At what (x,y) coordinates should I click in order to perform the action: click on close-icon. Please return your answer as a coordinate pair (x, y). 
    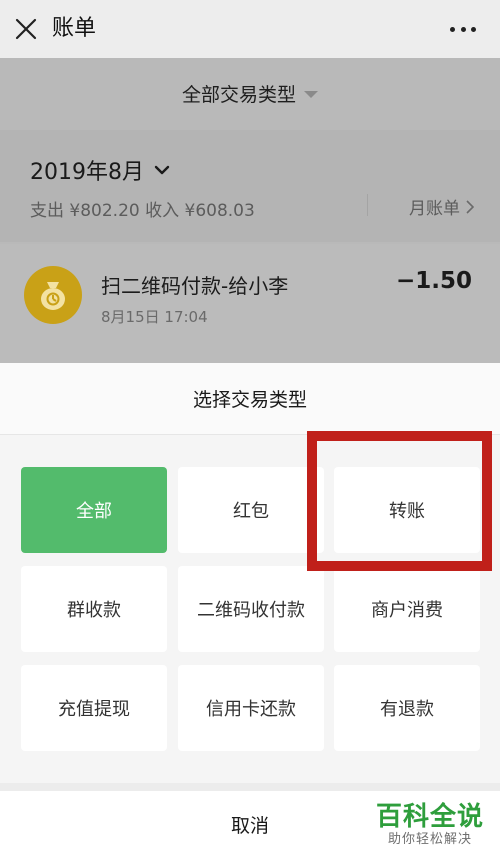
    Looking at the image, I should click on (26, 29).